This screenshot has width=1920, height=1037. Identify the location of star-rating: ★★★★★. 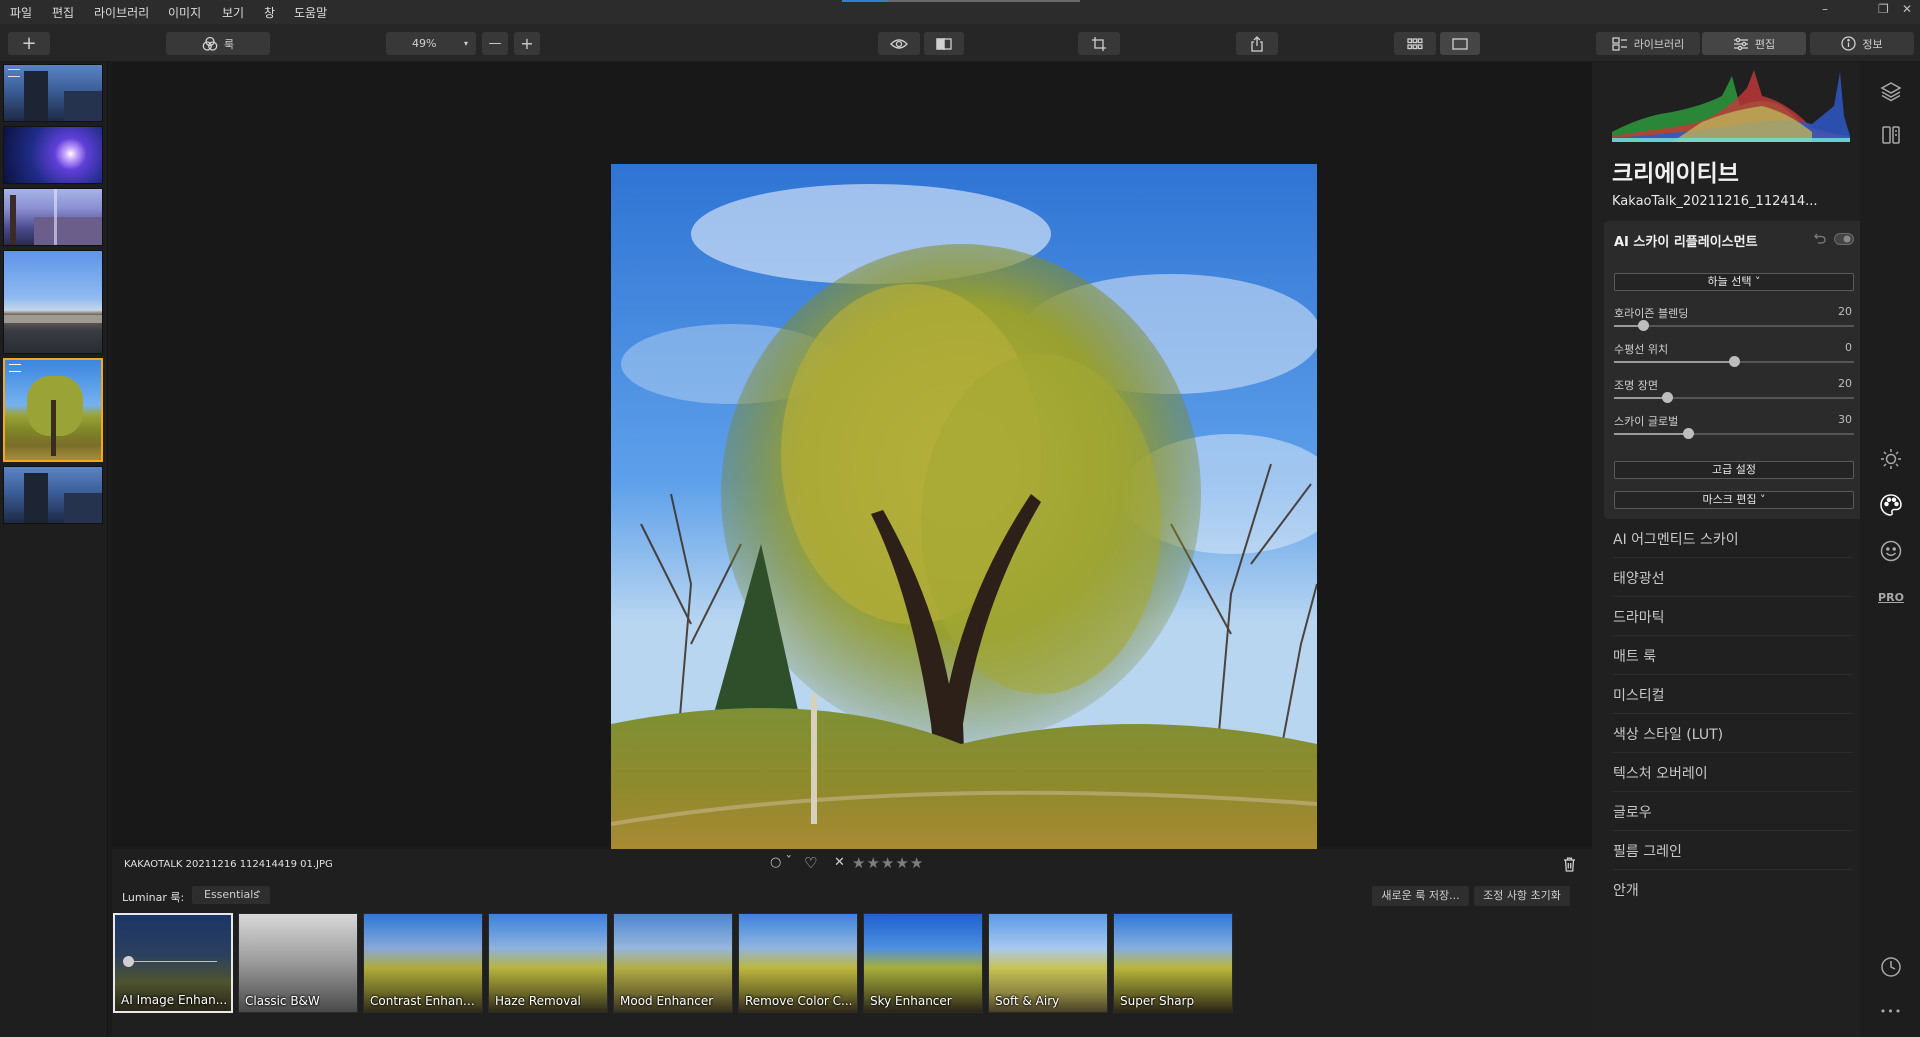
(888, 863).